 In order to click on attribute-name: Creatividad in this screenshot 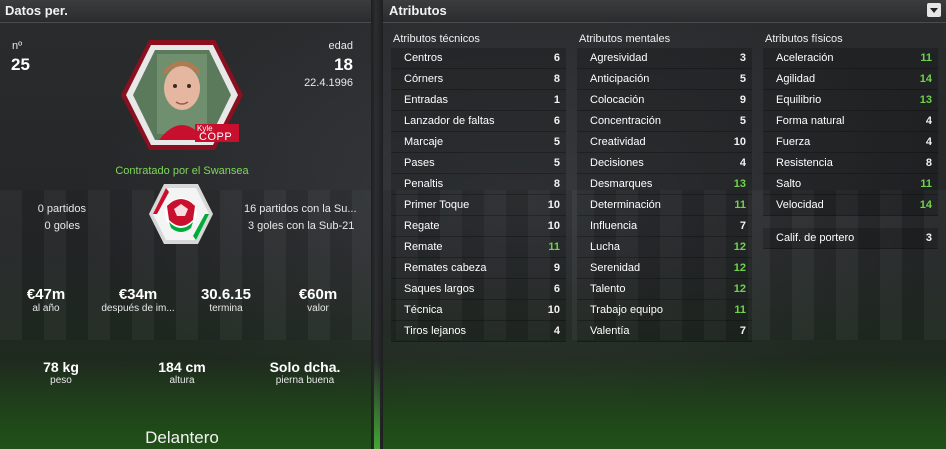, I will do `click(618, 142)`.